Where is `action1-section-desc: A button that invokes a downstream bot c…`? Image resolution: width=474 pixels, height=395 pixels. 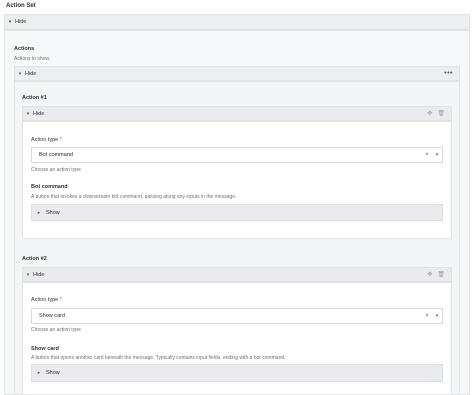 action1-section-desc: A button that invokes a downstream bot c… is located at coordinates (134, 197).